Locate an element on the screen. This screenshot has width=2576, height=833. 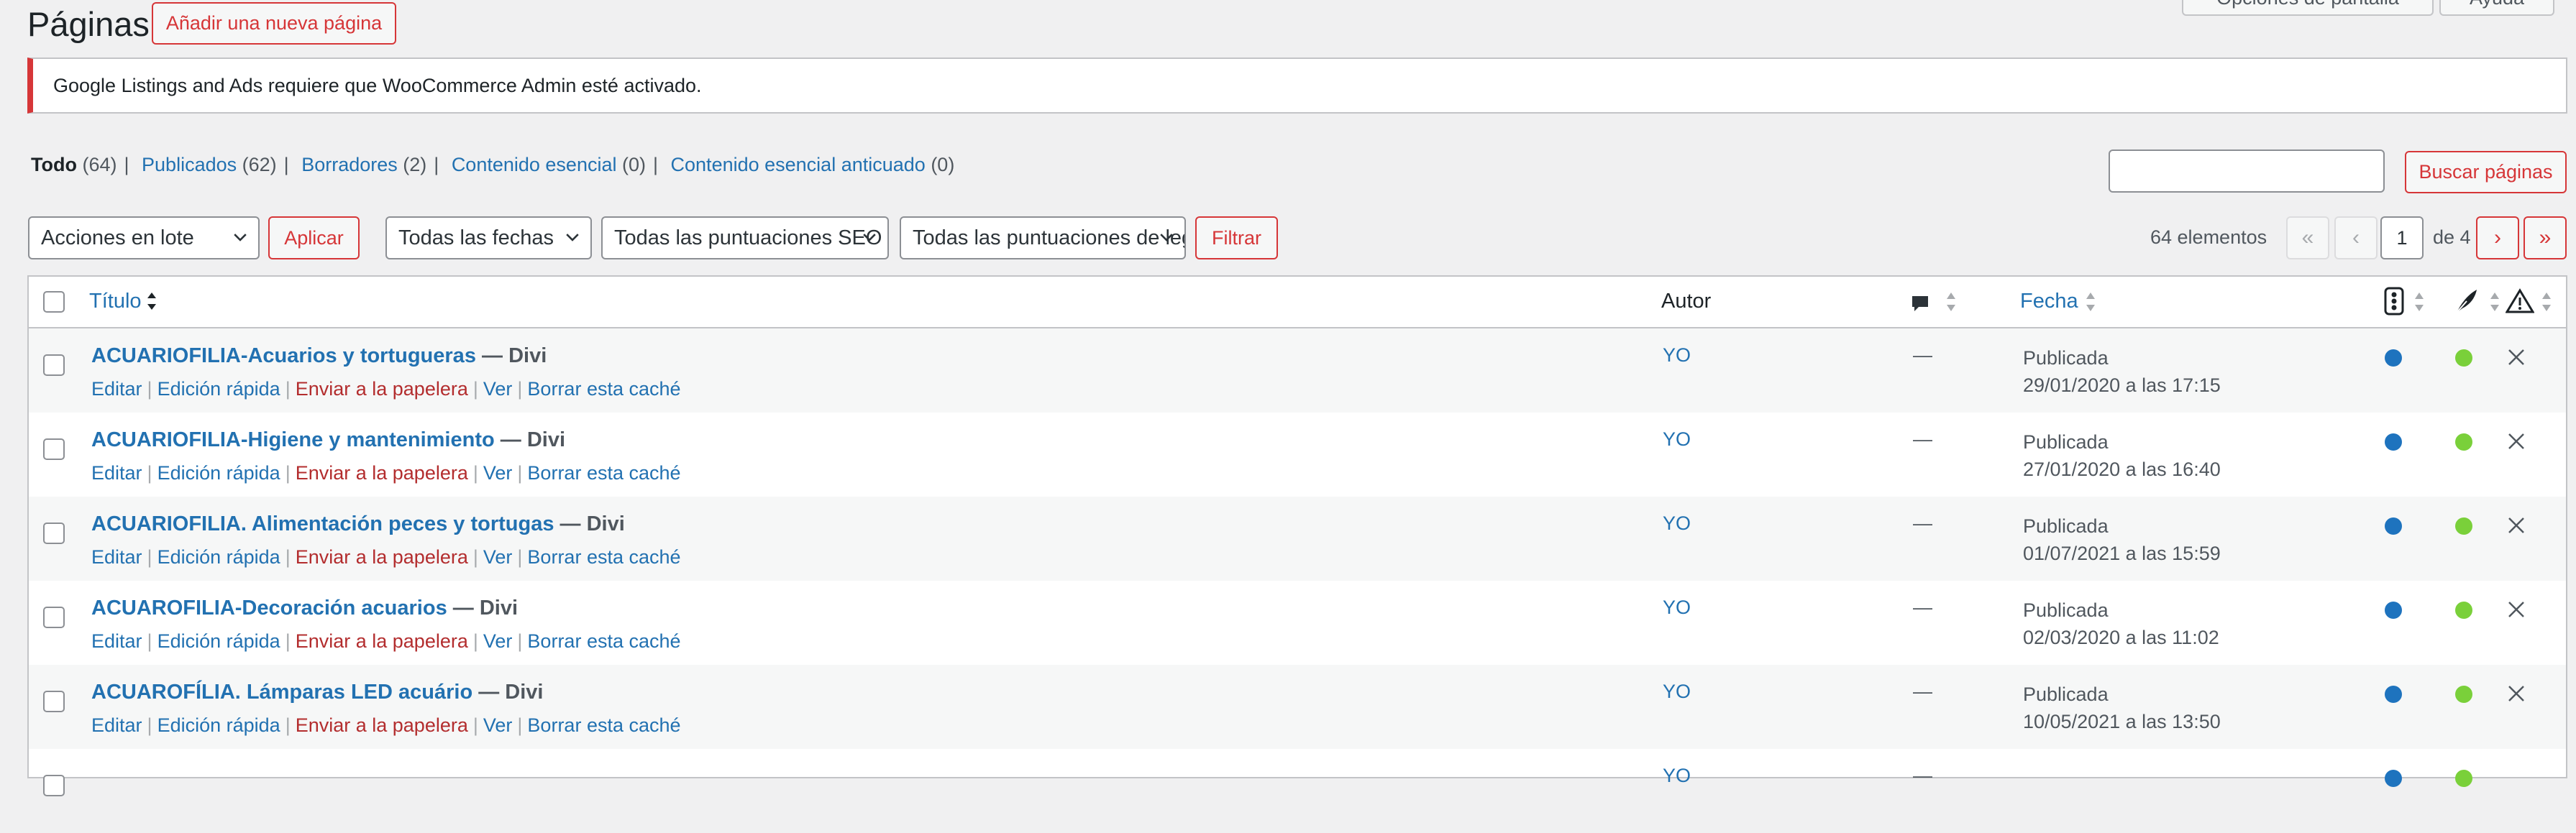
readability-filter-select: Todas las puntuaciones de legibilidad is located at coordinates (1043, 238).